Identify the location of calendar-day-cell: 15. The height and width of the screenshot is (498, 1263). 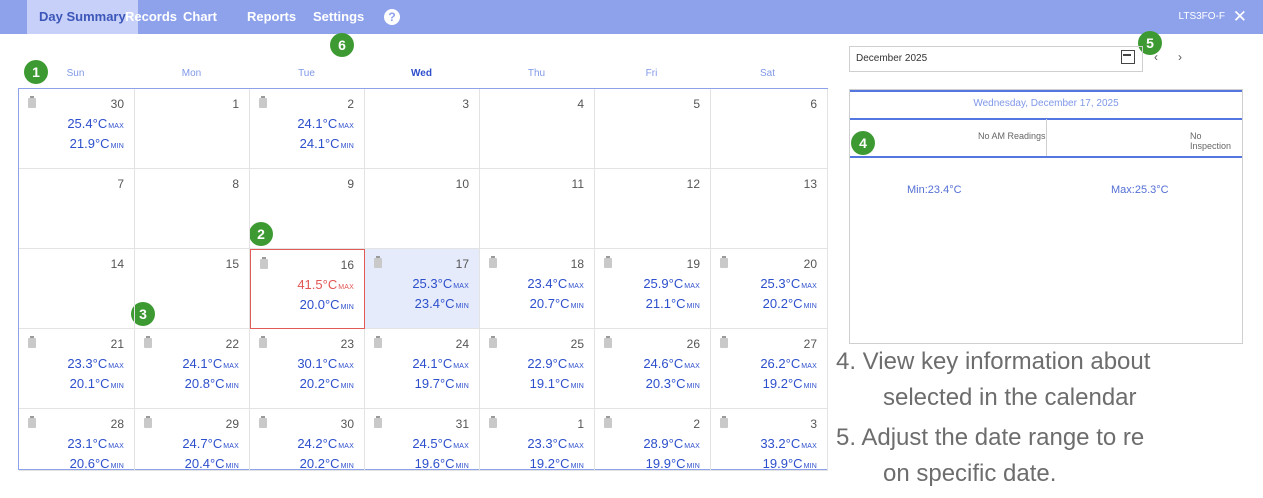
(192, 289).